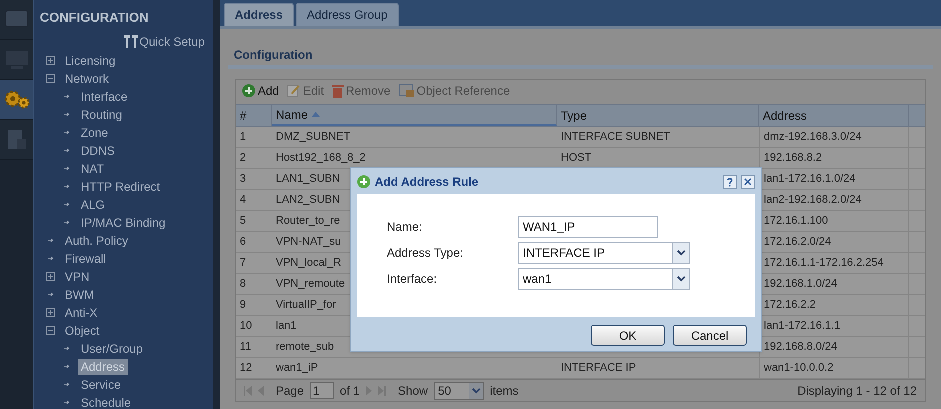 The image size is (941, 409). I want to click on table-cell-text: 12, so click(246, 368).